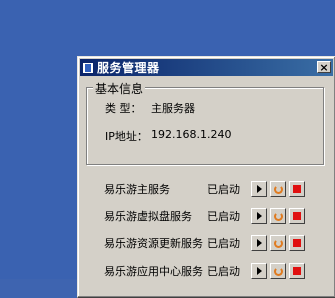  Describe the element at coordinates (128, 68) in the screenshot. I see `window-title: 服务管理器` at that location.